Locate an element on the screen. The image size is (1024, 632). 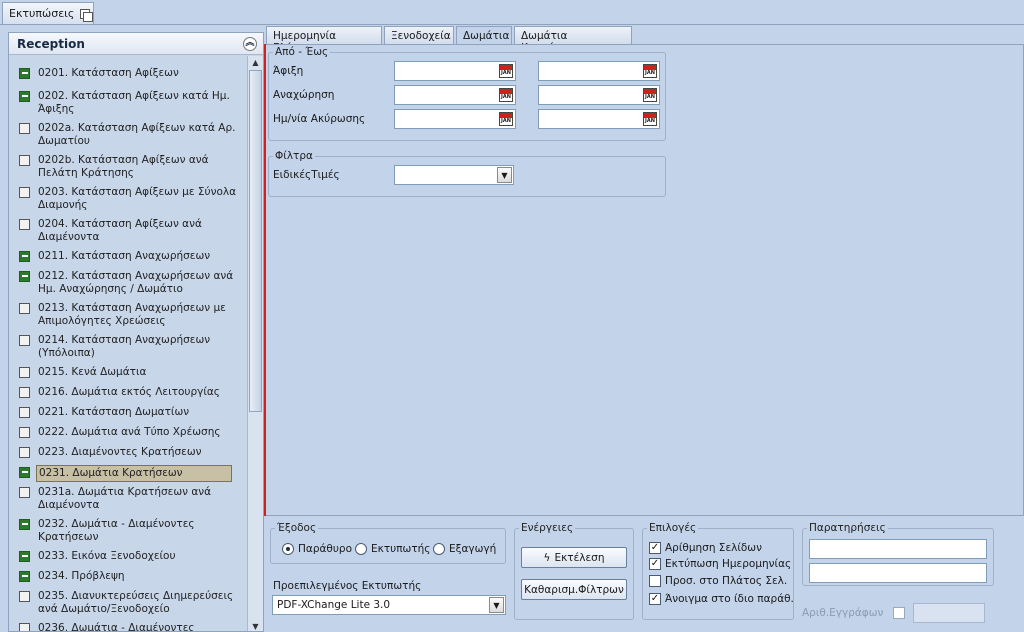
fit-page-width-checkbox: Προσ. στο Πλάτος Σελ. is located at coordinates (718, 581).